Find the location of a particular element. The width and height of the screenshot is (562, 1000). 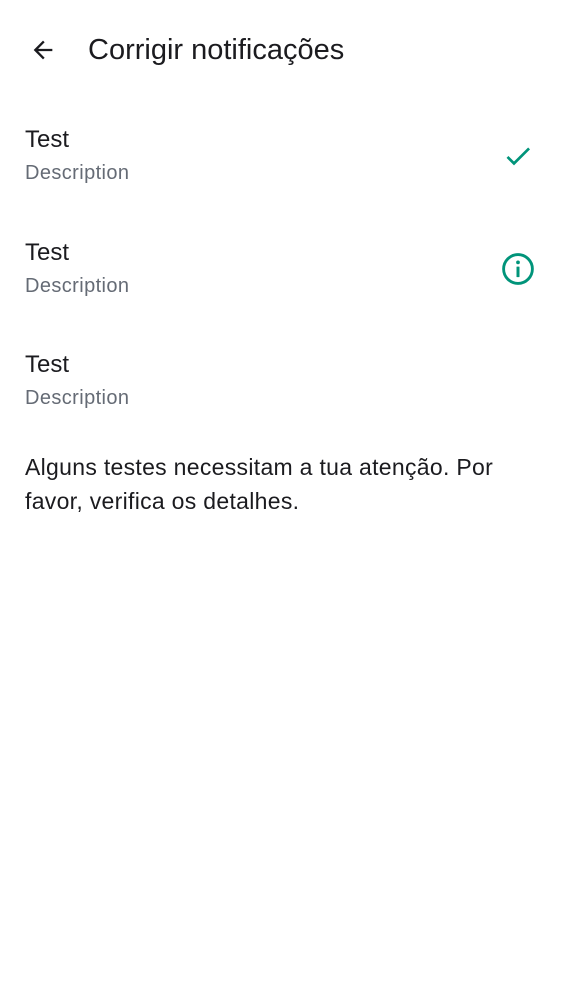

check-icon is located at coordinates (518, 156).